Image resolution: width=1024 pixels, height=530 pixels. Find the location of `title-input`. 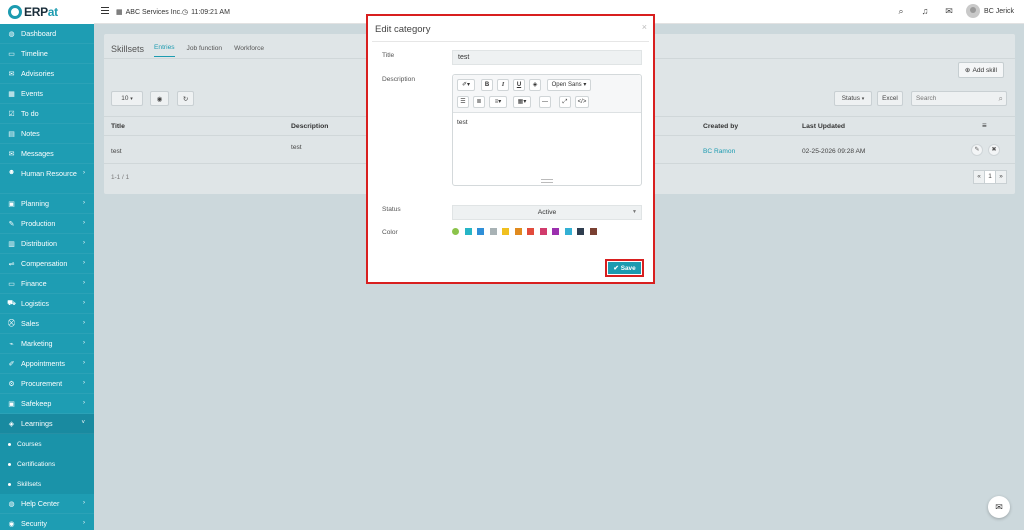

title-input is located at coordinates (547, 57).